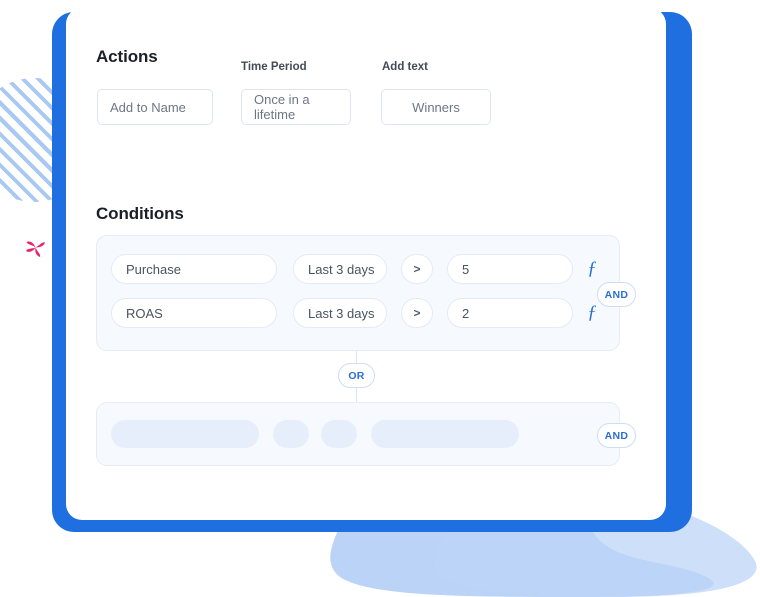 This screenshot has height=597, width=760. Describe the element at coordinates (155, 107) in the screenshot. I see `action-name-input: Add to Name` at that location.